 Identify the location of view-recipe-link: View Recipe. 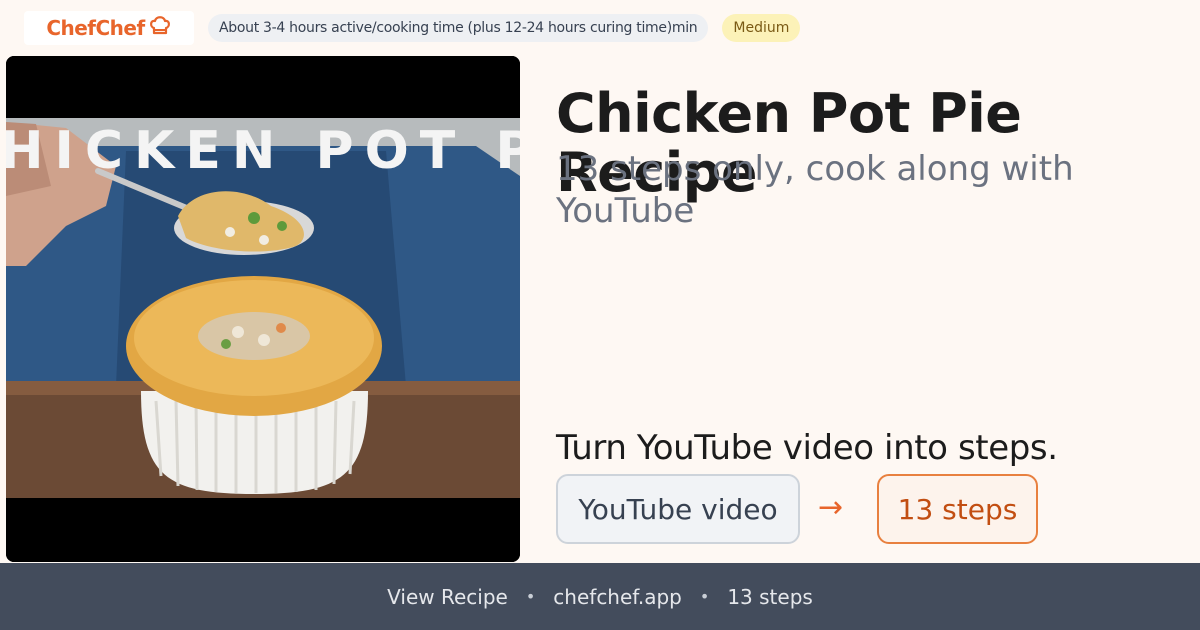
(447, 597).